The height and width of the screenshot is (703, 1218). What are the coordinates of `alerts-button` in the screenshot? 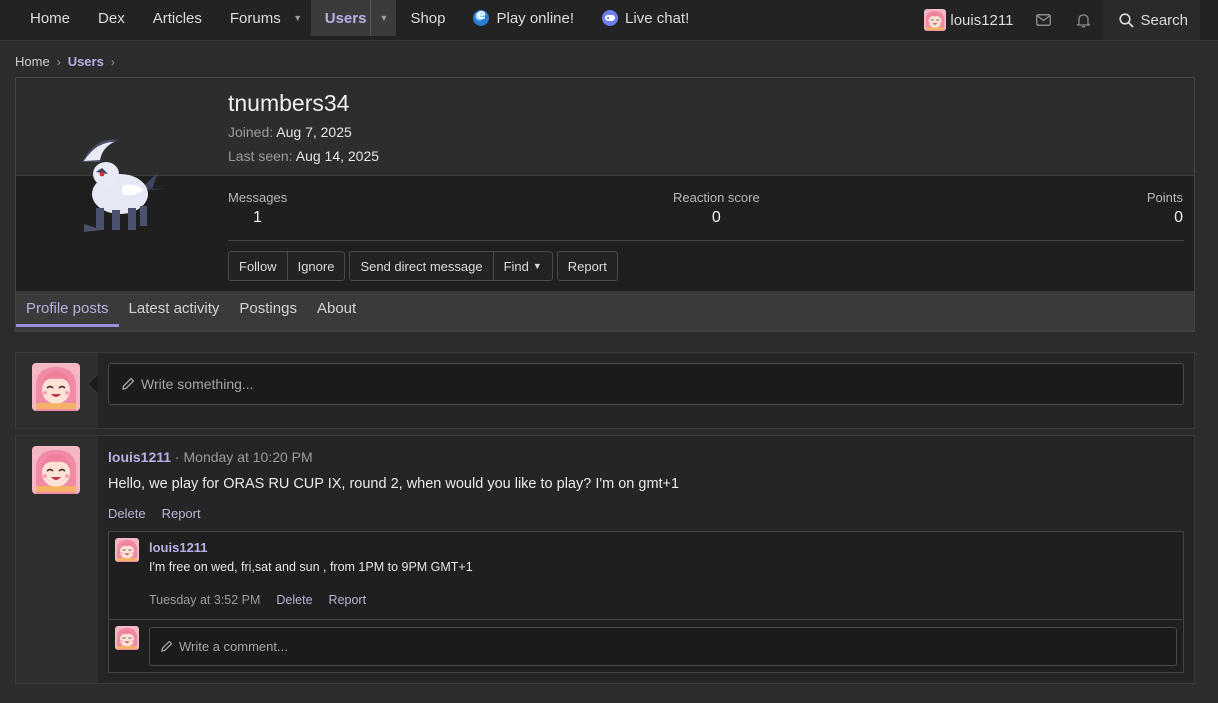 It's located at (1083, 20).